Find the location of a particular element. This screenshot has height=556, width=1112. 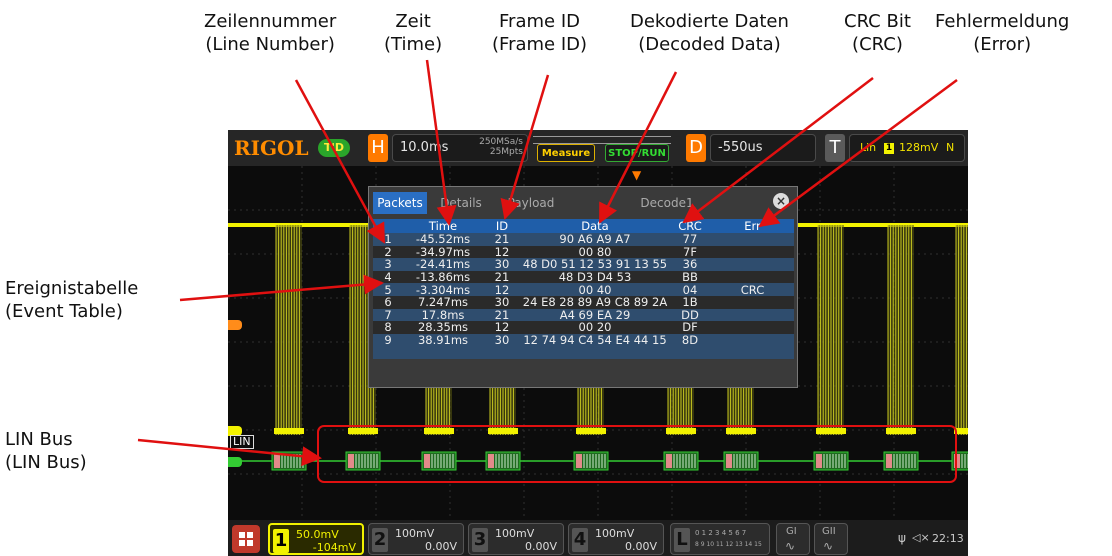

channel-4-tab: 4 100mV 0.00V is located at coordinates (616, 539).